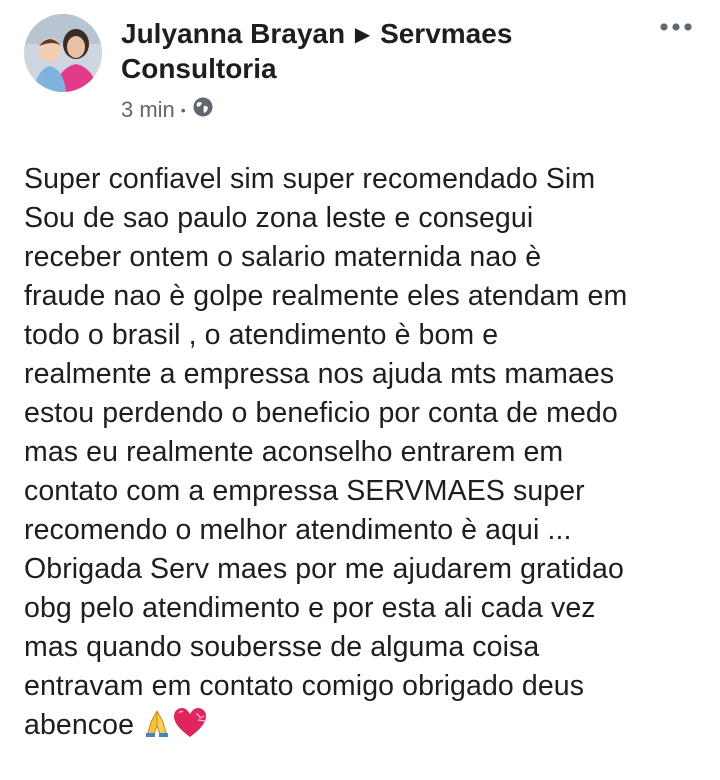 This screenshot has width=720, height=780. Describe the element at coordinates (190, 722) in the screenshot. I see `heart-icon` at that location.